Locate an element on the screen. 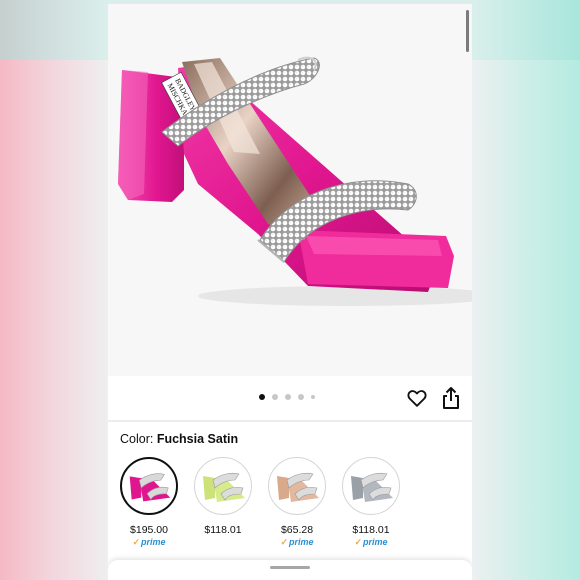  section-divider is located at coordinates (290, 421).